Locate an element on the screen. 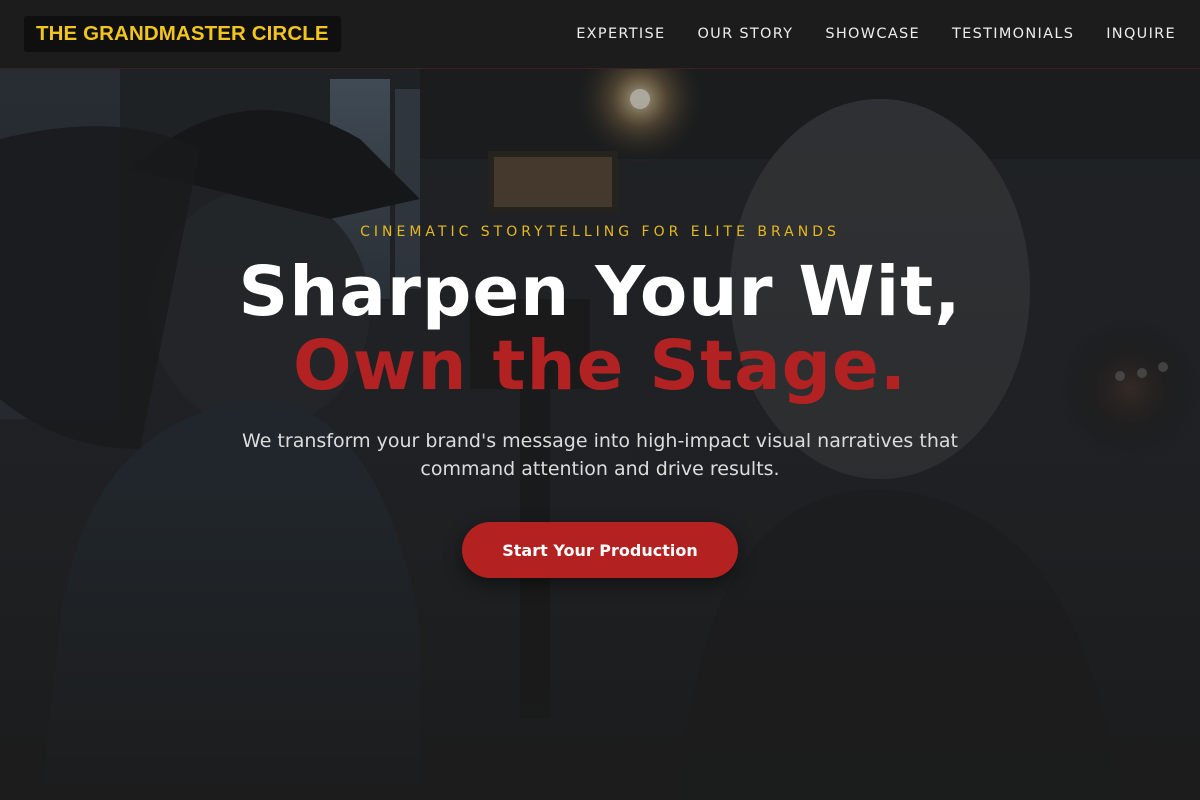  brand-logo: THE GRANDMASTER CIRCLE is located at coordinates (182, 34).